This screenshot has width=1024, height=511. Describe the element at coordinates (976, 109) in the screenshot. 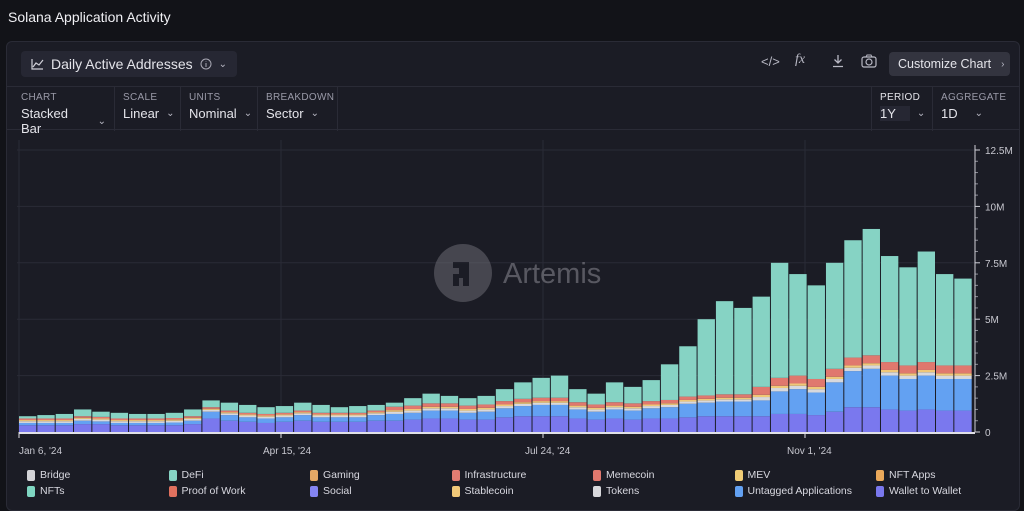

I see `aggregate-select: AGGREGATE 1D ⌄` at that location.